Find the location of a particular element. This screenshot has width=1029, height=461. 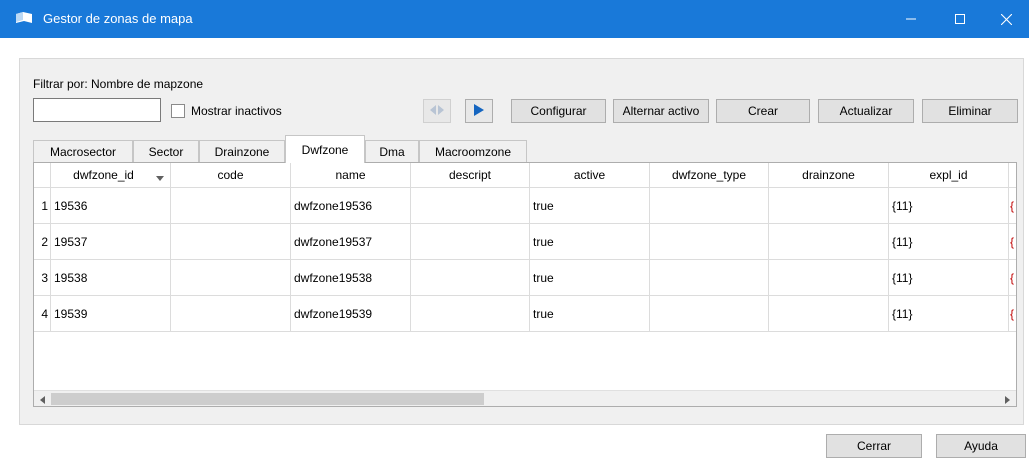

row-number: 3 is located at coordinates (42, 278).